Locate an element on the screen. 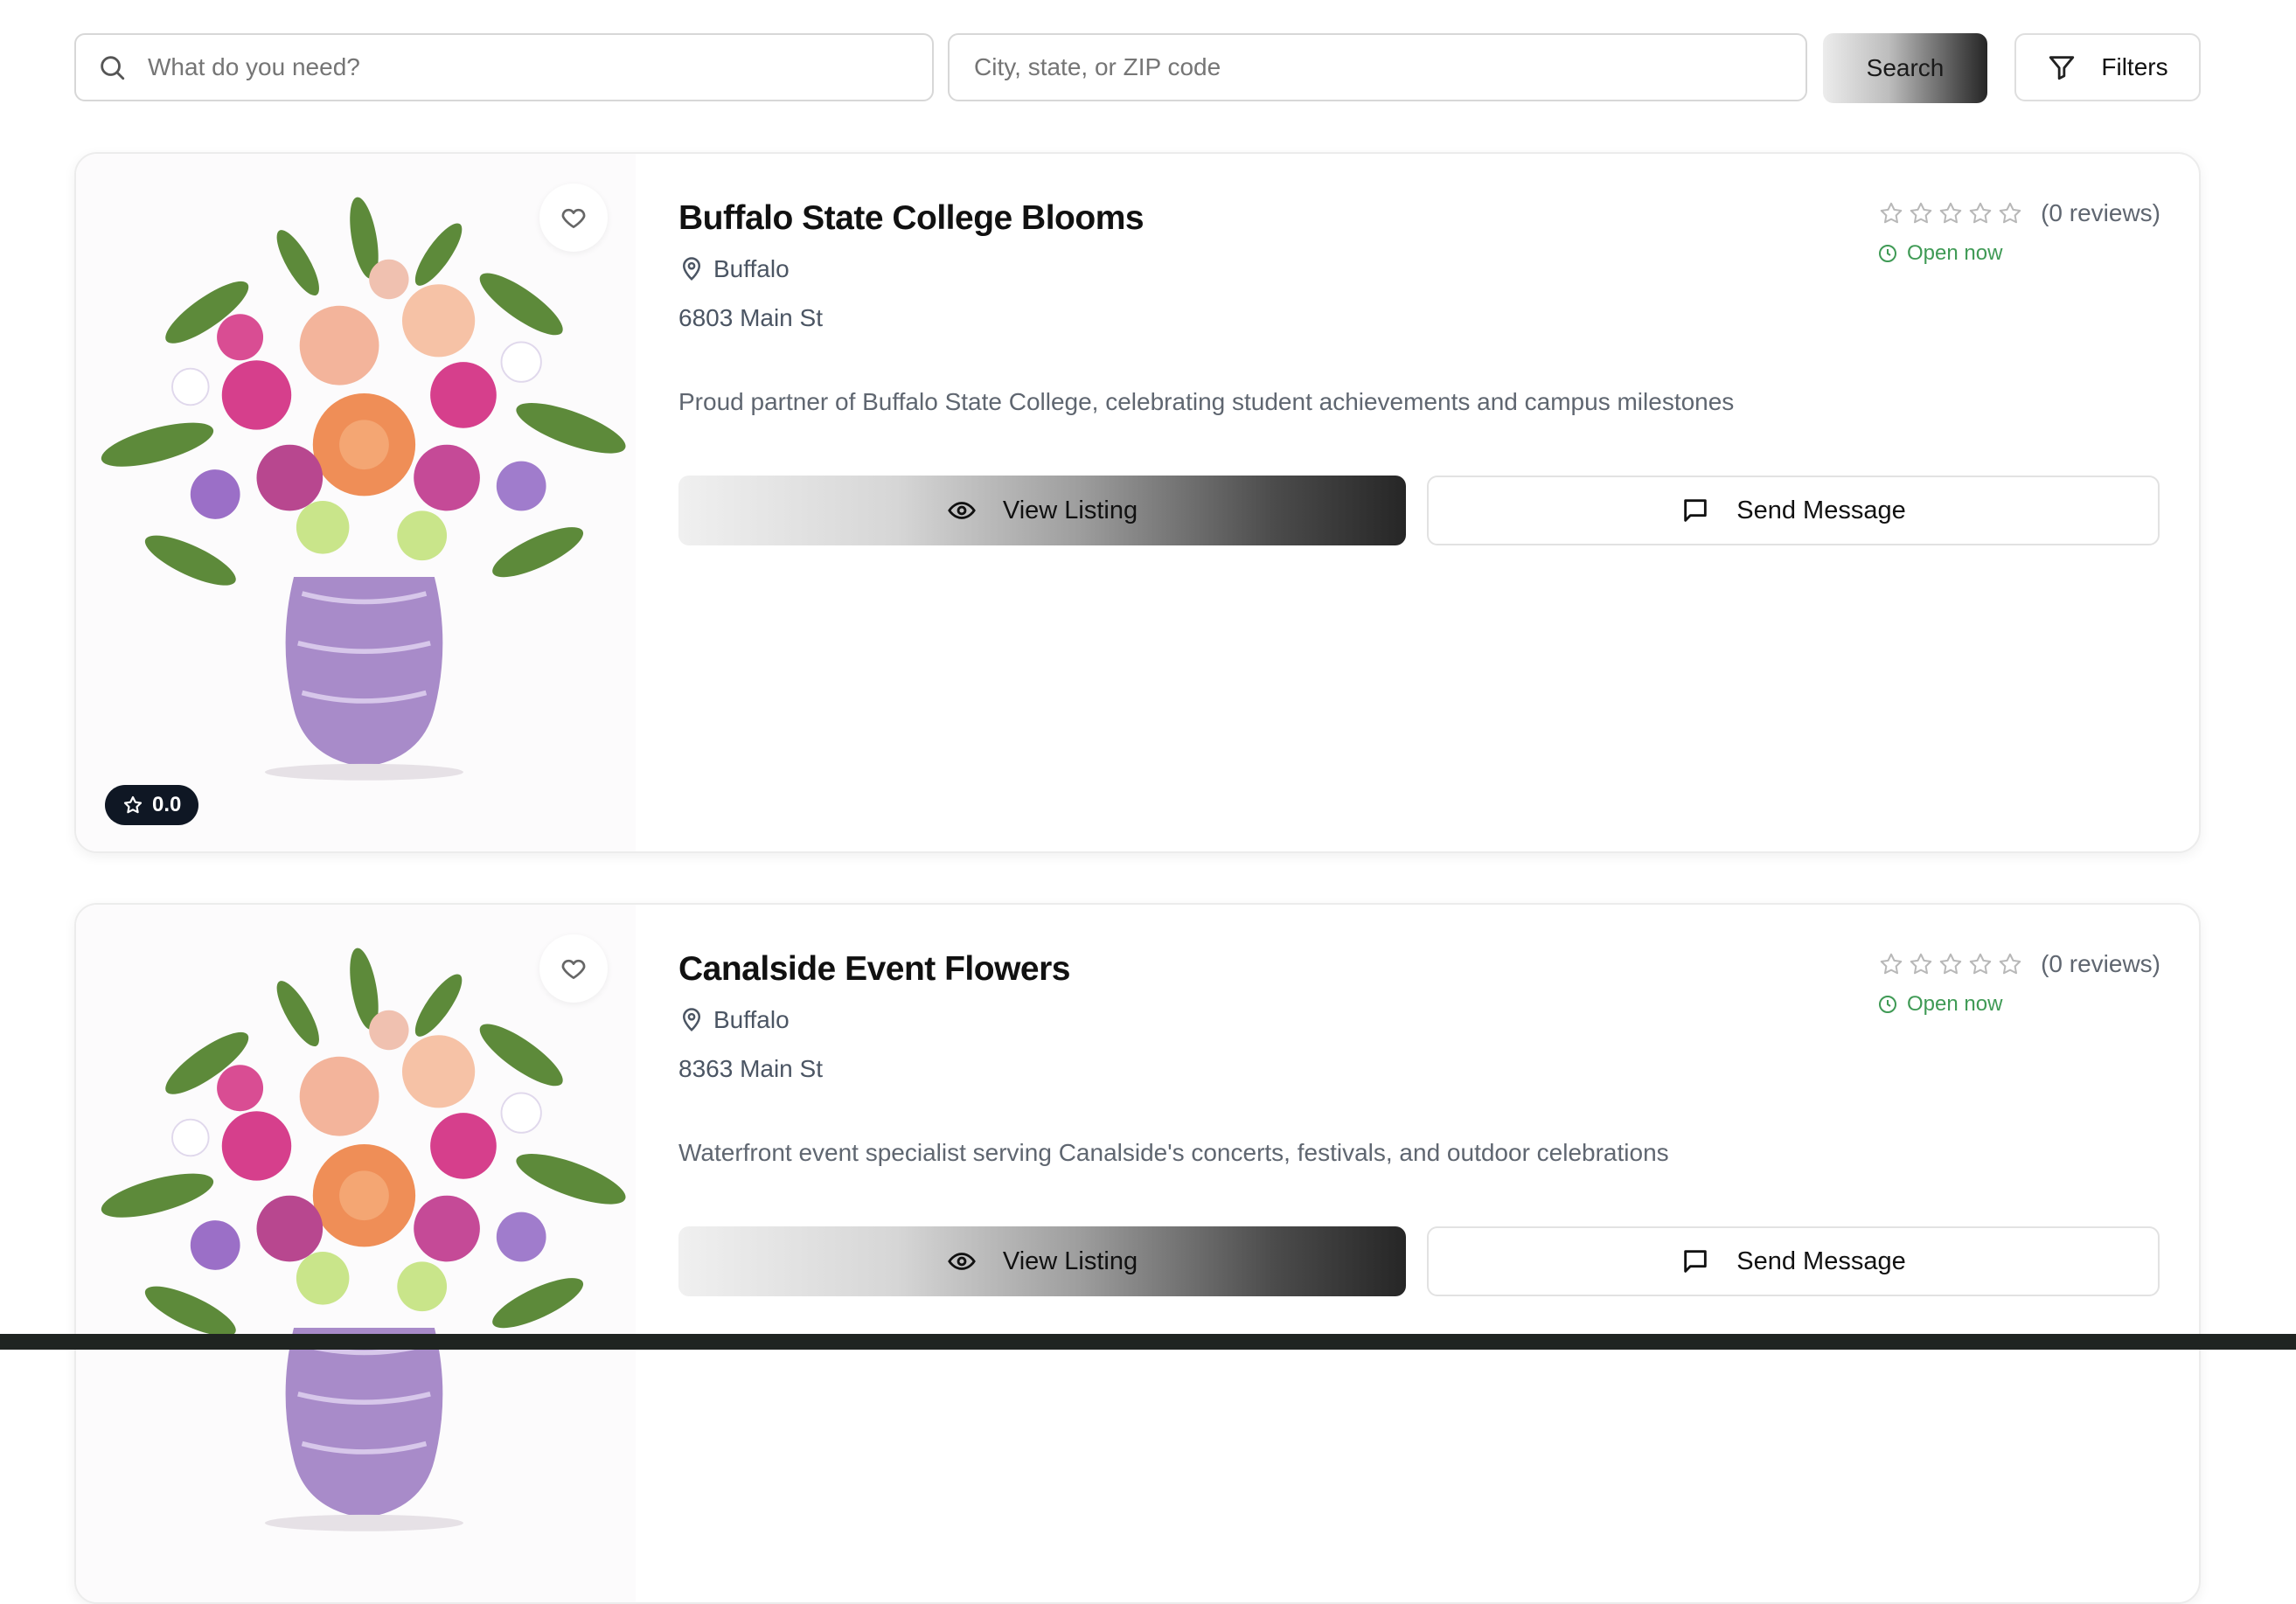 Image resolution: width=2296 pixels, height=1604 pixels. listing-address: 8363 Main St is located at coordinates (750, 1069).